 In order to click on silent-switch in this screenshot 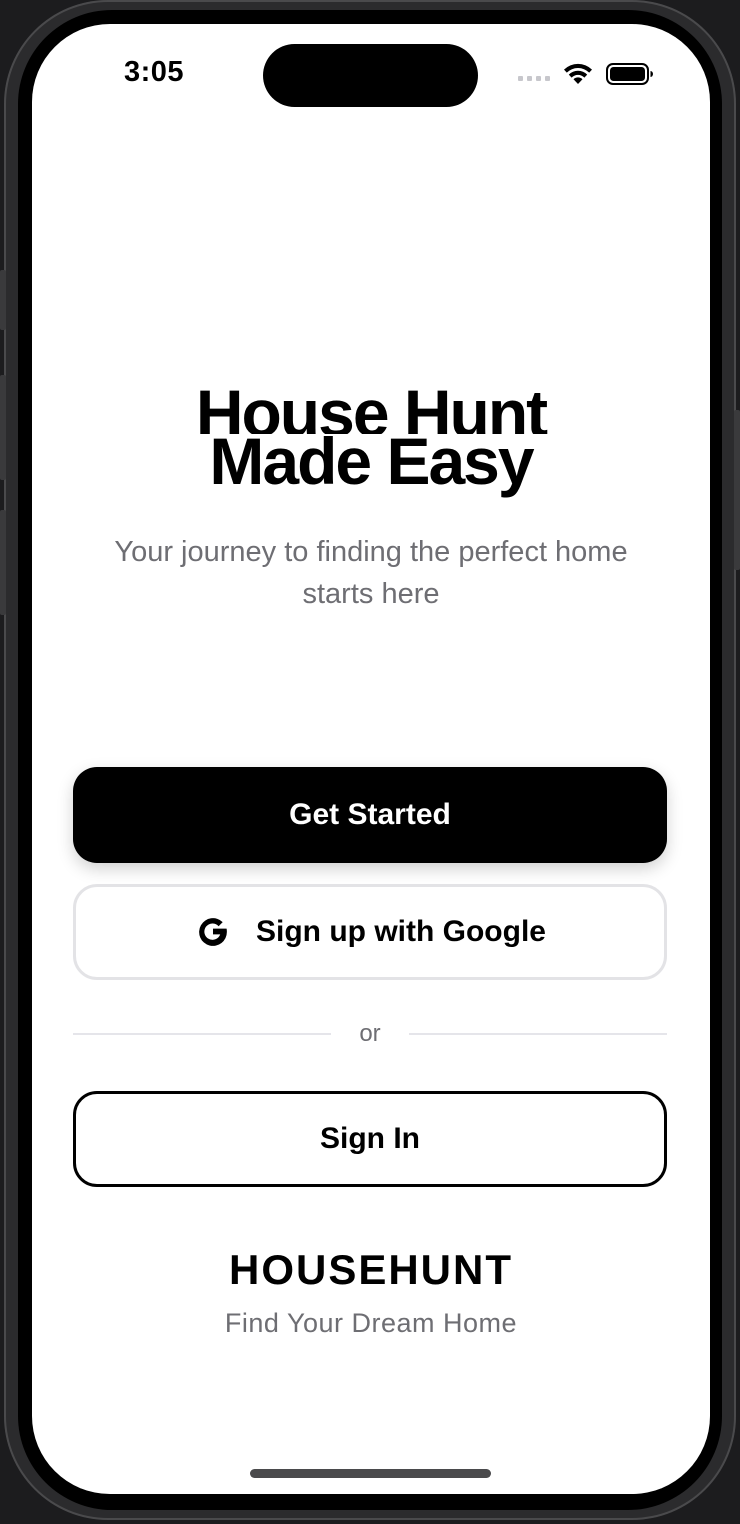, I will do `click(3, 300)`.